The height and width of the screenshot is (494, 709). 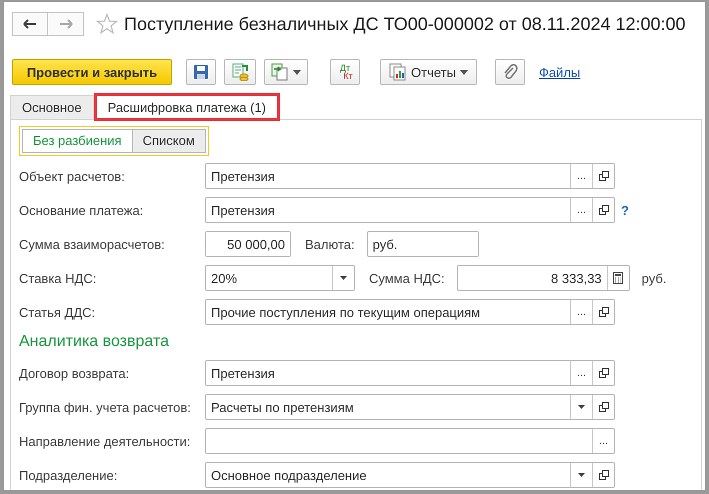 What do you see at coordinates (58, 278) in the screenshot?
I see `field-label: Ставка НДС:` at bounding box center [58, 278].